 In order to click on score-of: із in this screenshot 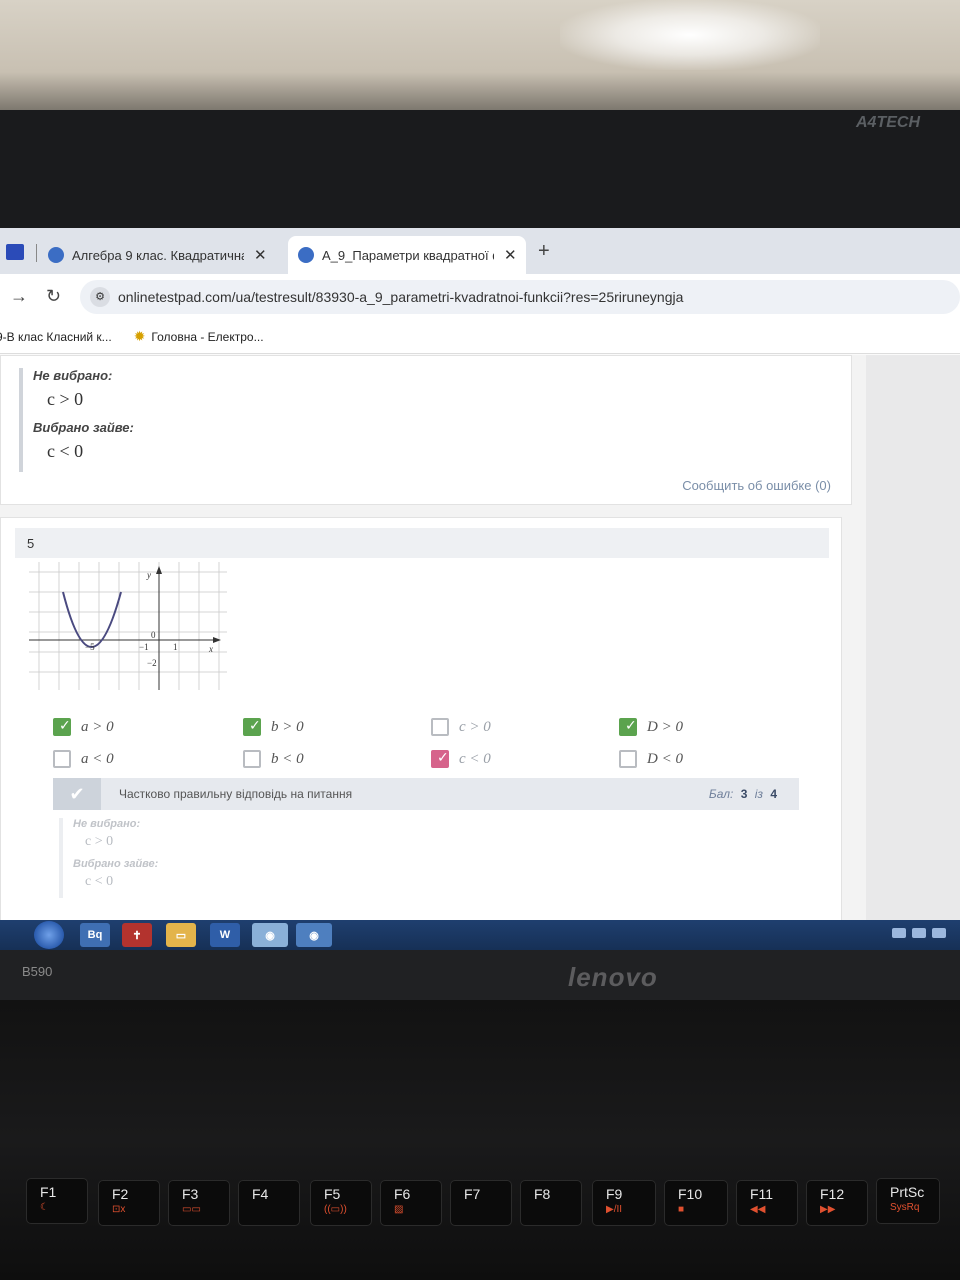, I will do `click(758, 794)`.